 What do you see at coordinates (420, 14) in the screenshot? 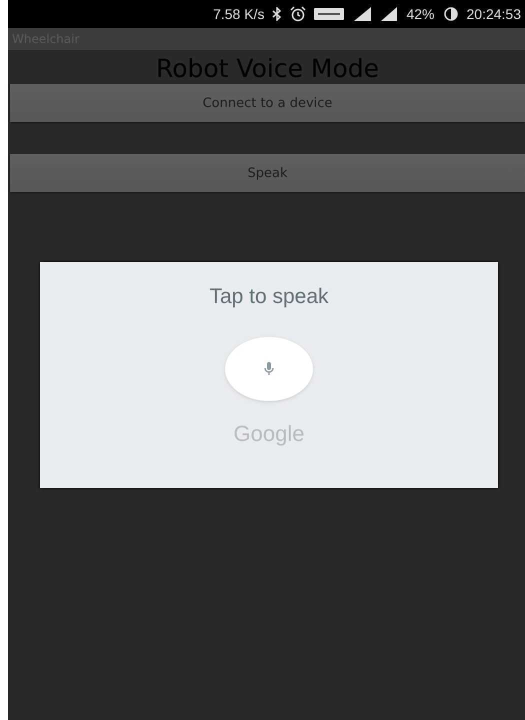
I see `battery-percentage: 42%` at bounding box center [420, 14].